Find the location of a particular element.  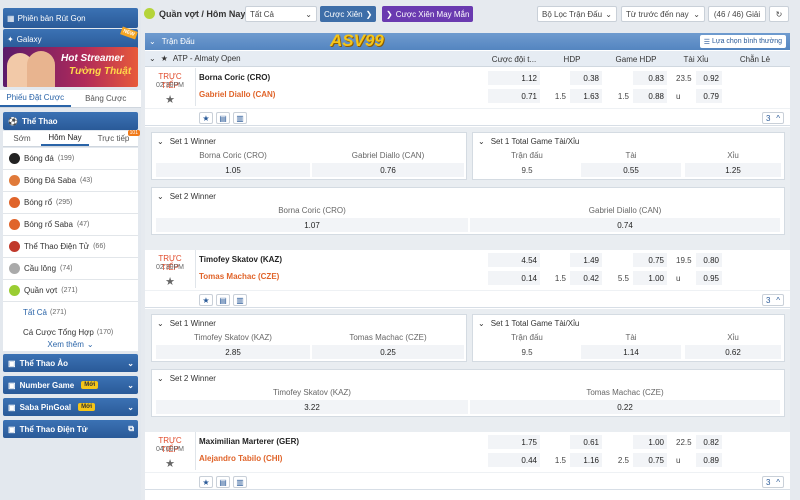

section-esports: ▣ Thể Thao Điện Tử ⧉ is located at coordinates (70, 429).